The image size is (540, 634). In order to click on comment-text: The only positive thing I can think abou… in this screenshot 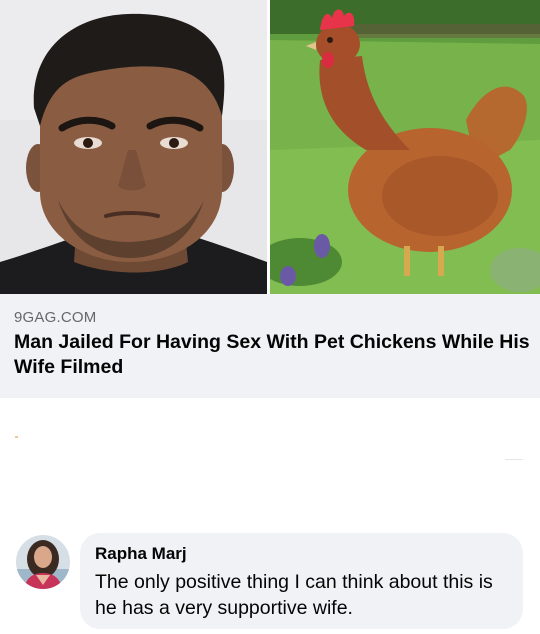, I will do `click(294, 595)`.